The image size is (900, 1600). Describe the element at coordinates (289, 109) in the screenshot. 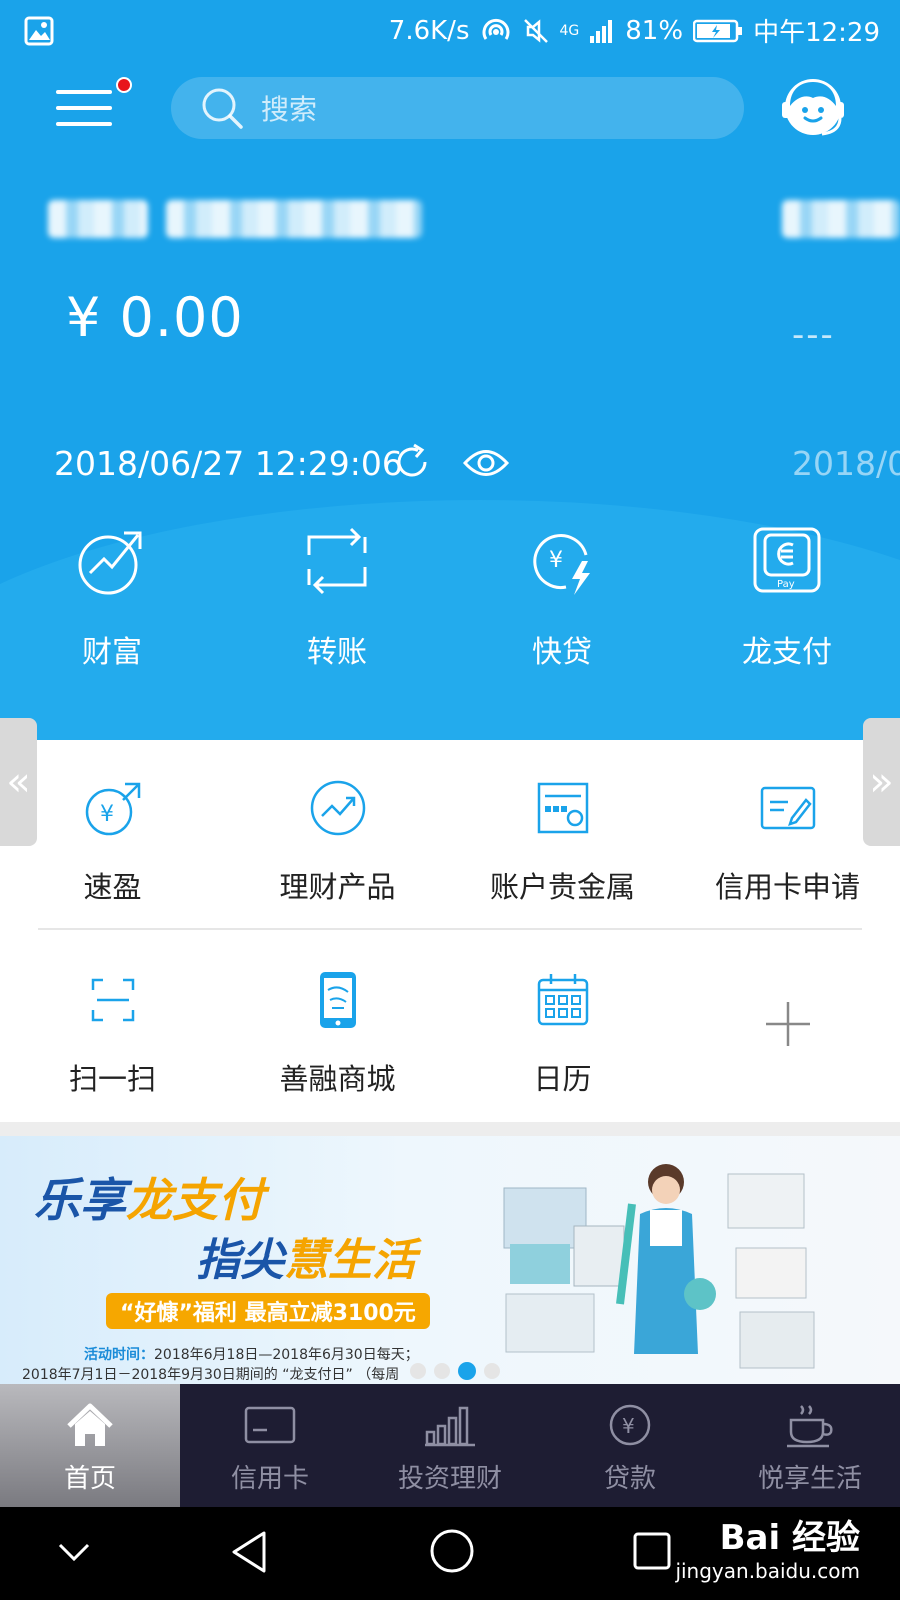

I see `search-placeholder: 搜索` at that location.